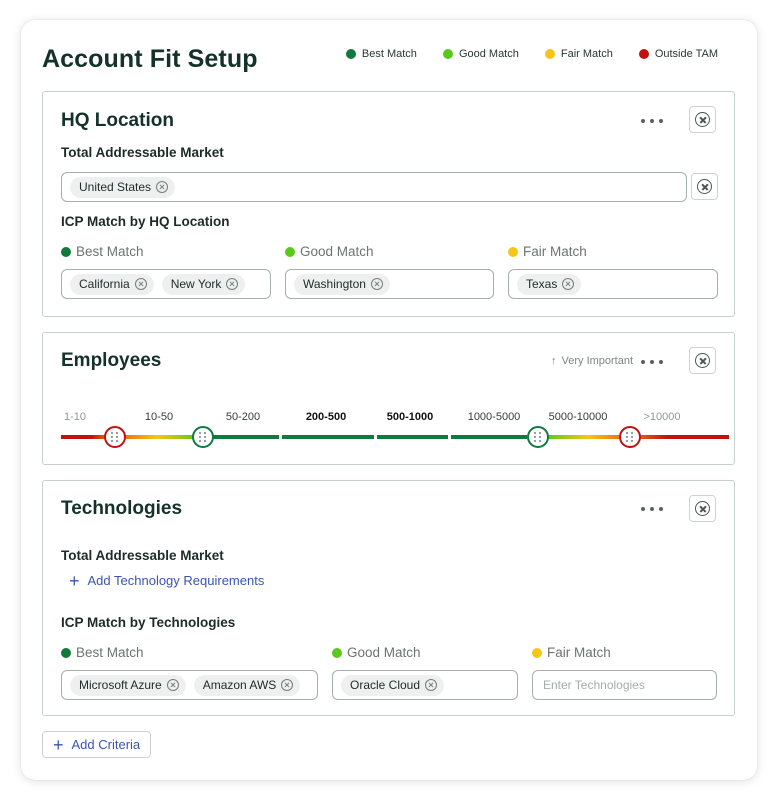 This screenshot has width=777, height=800. I want to click on section-title: Employees, so click(111, 360).